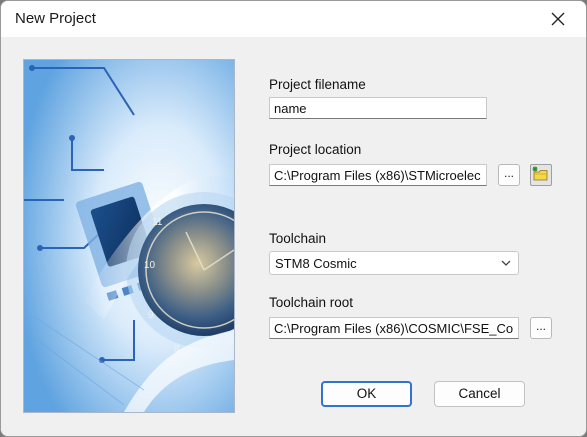 Image resolution: width=587 pixels, height=437 pixels. What do you see at coordinates (150, 265) in the screenshot?
I see `svg-text: 10` at bounding box center [150, 265].